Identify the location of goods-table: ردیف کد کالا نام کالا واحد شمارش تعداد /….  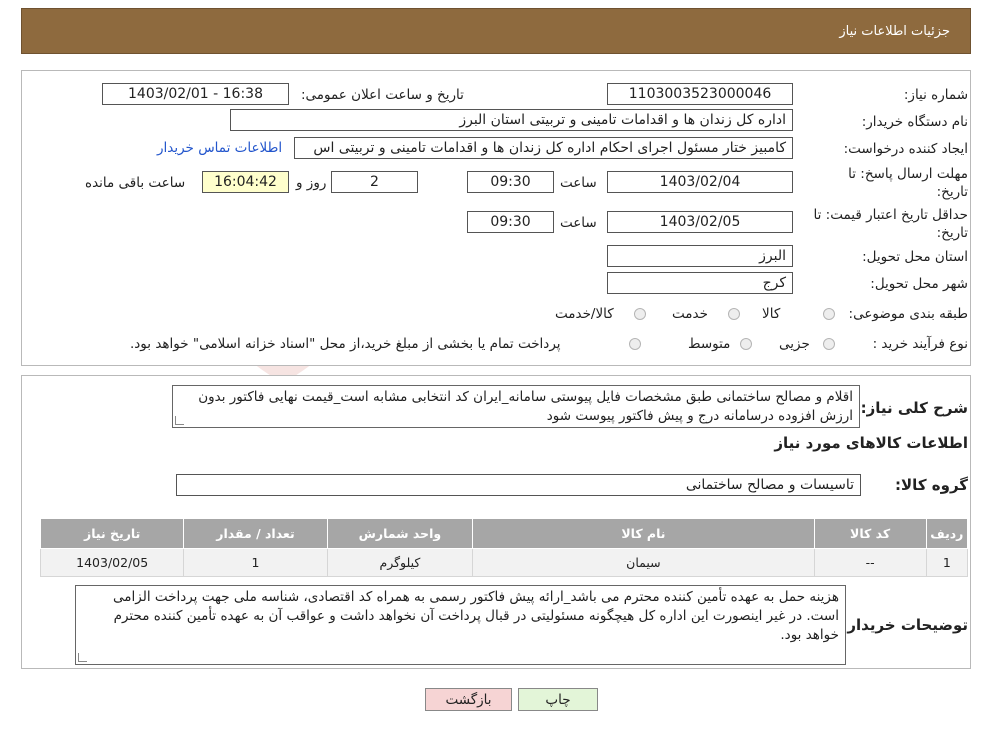
(504, 547).